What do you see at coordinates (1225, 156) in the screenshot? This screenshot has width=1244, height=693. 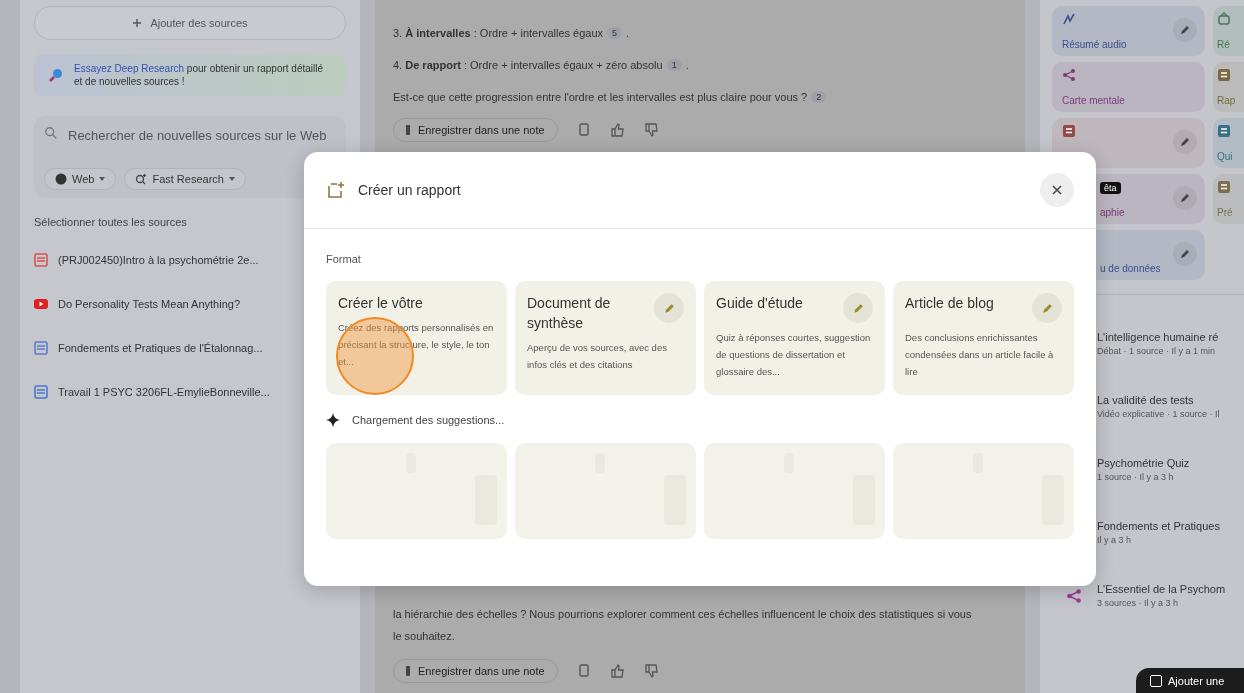 I see `tile-label: Qui` at bounding box center [1225, 156].